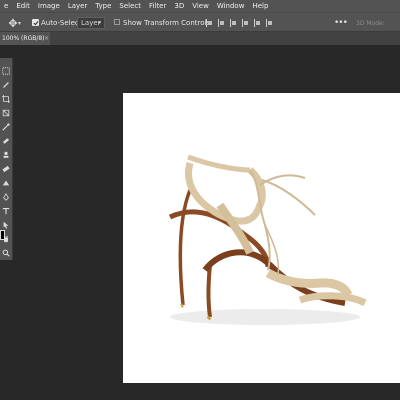  What do you see at coordinates (5, 140) in the screenshot?
I see `healing-icon` at bounding box center [5, 140].